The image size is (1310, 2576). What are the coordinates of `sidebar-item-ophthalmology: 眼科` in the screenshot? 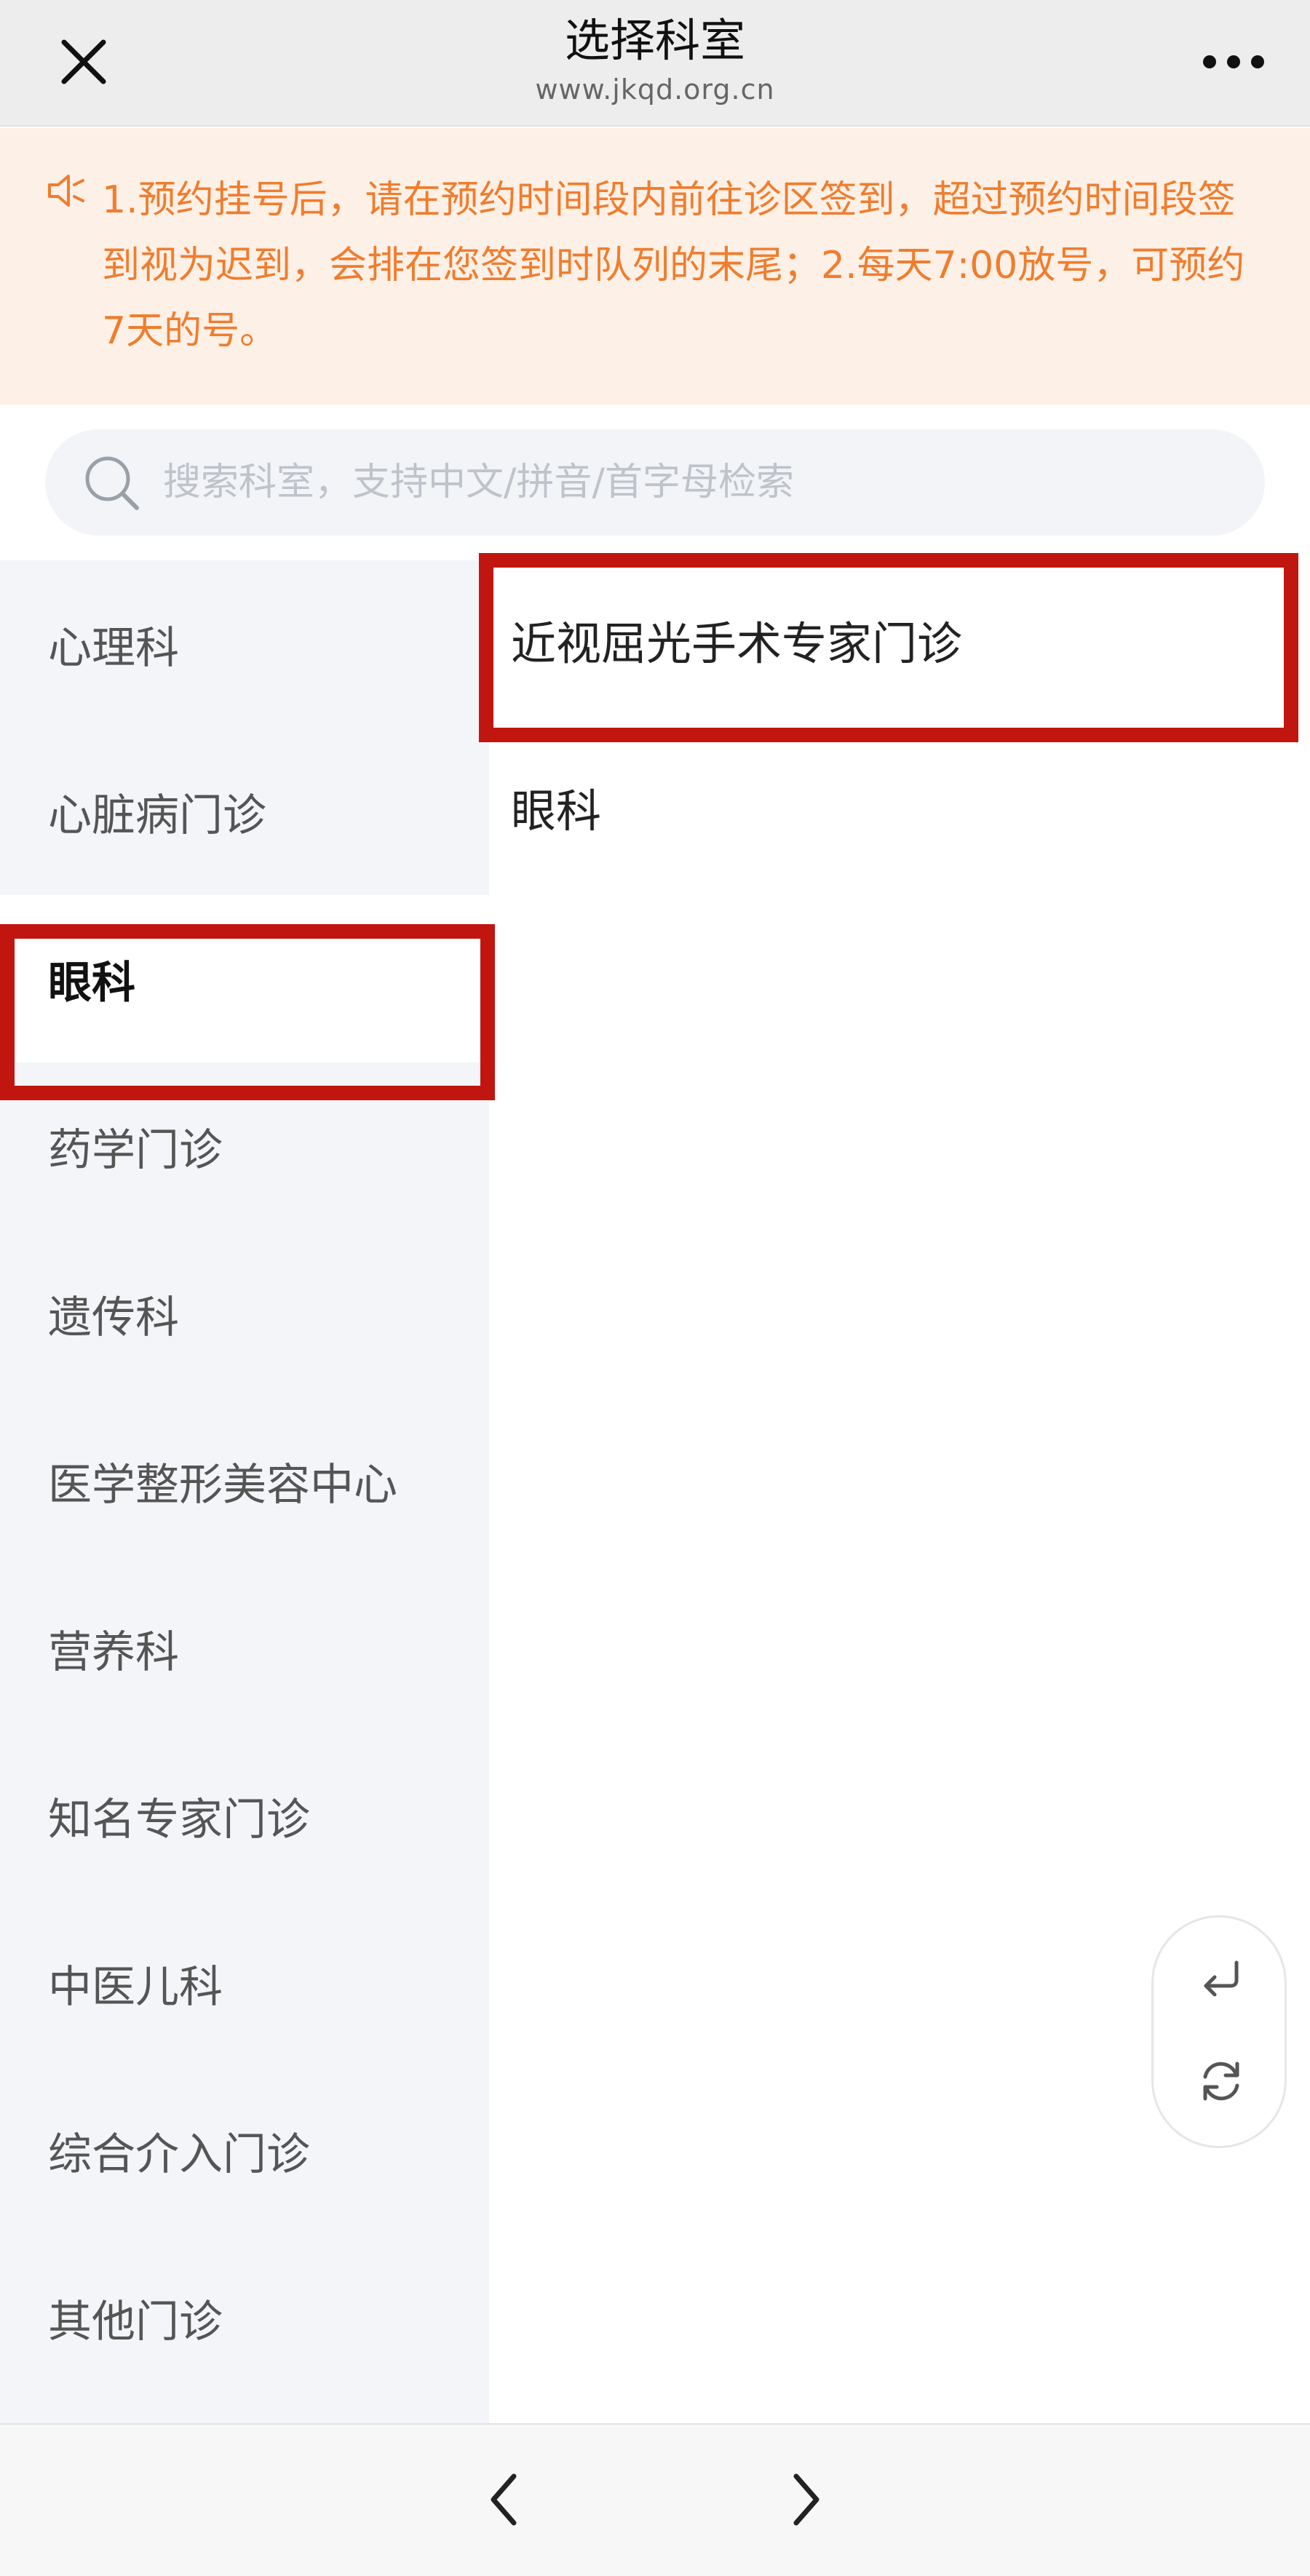 It's located at (244, 978).